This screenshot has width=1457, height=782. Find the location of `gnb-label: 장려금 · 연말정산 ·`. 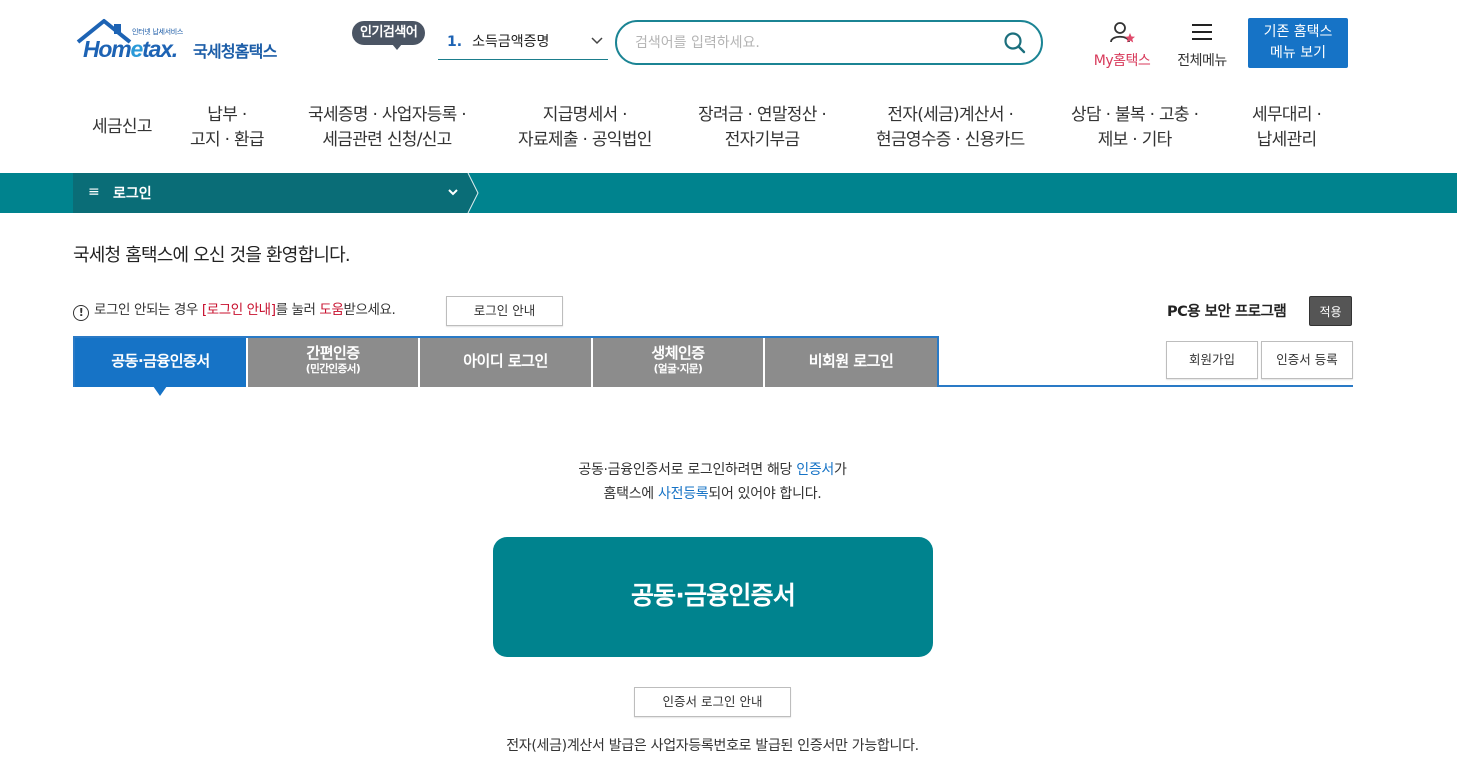

gnb-label: 장려금 · 연말정산 · is located at coordinates (762, 115).